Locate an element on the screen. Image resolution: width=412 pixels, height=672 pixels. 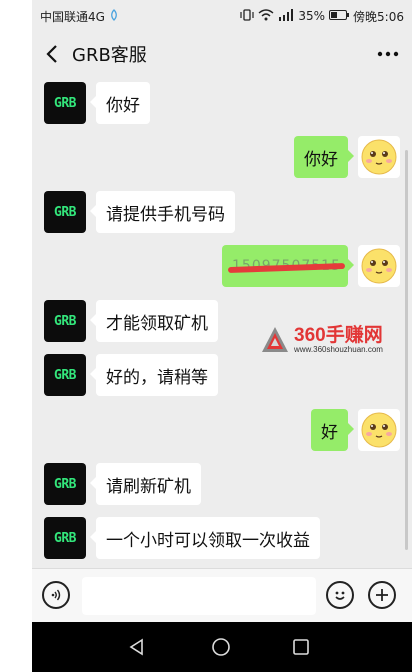
vibrate-icon is located at coordinates (247, 16).